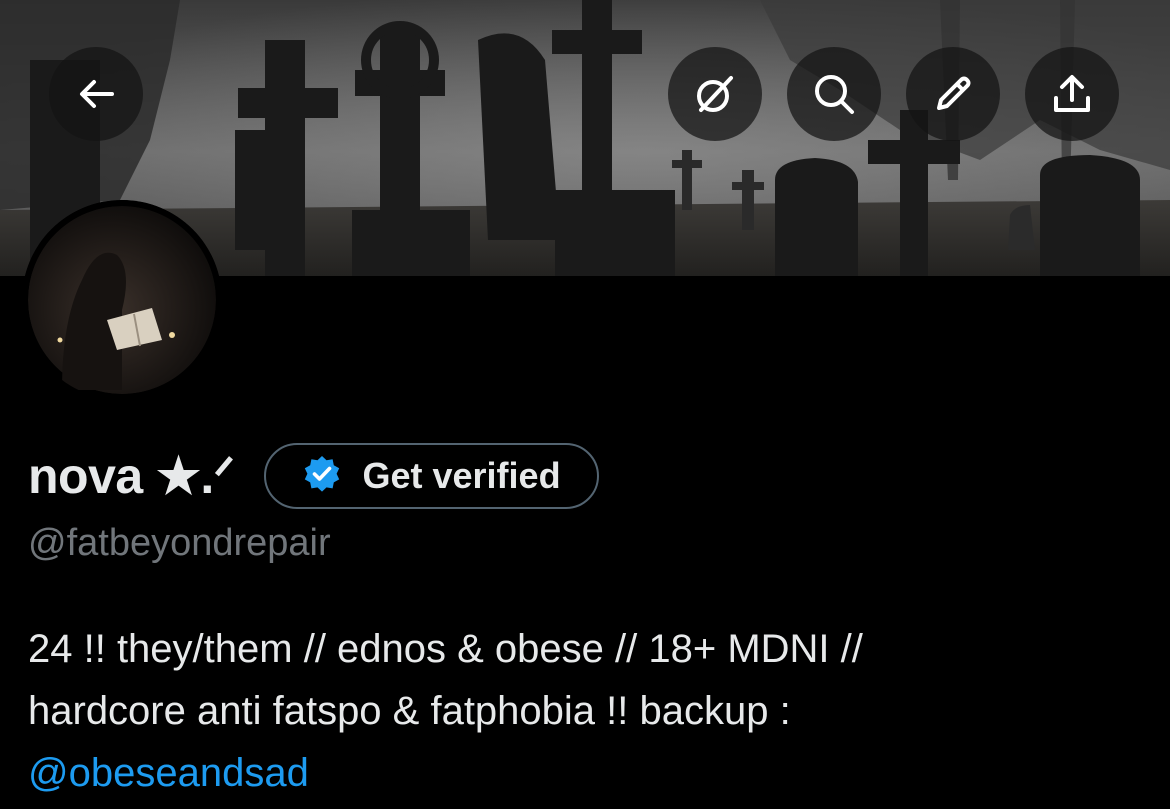  I want to click on profile-handle: @fatbeyondrepair, so click(179, 543).